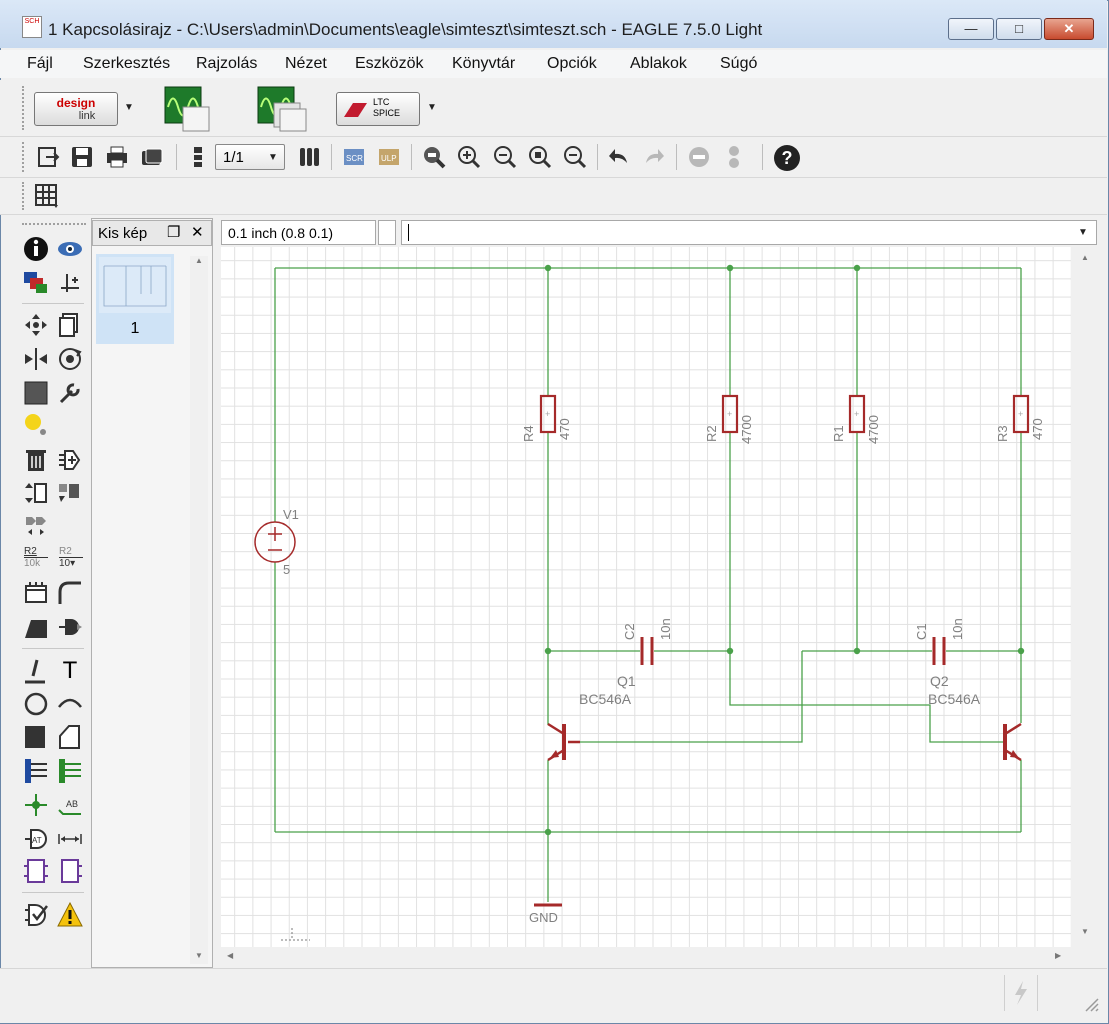  What do you see at coordinates (36, 915) in the screenshot?
I see `erc-icon` at bounding box center [36, 915].